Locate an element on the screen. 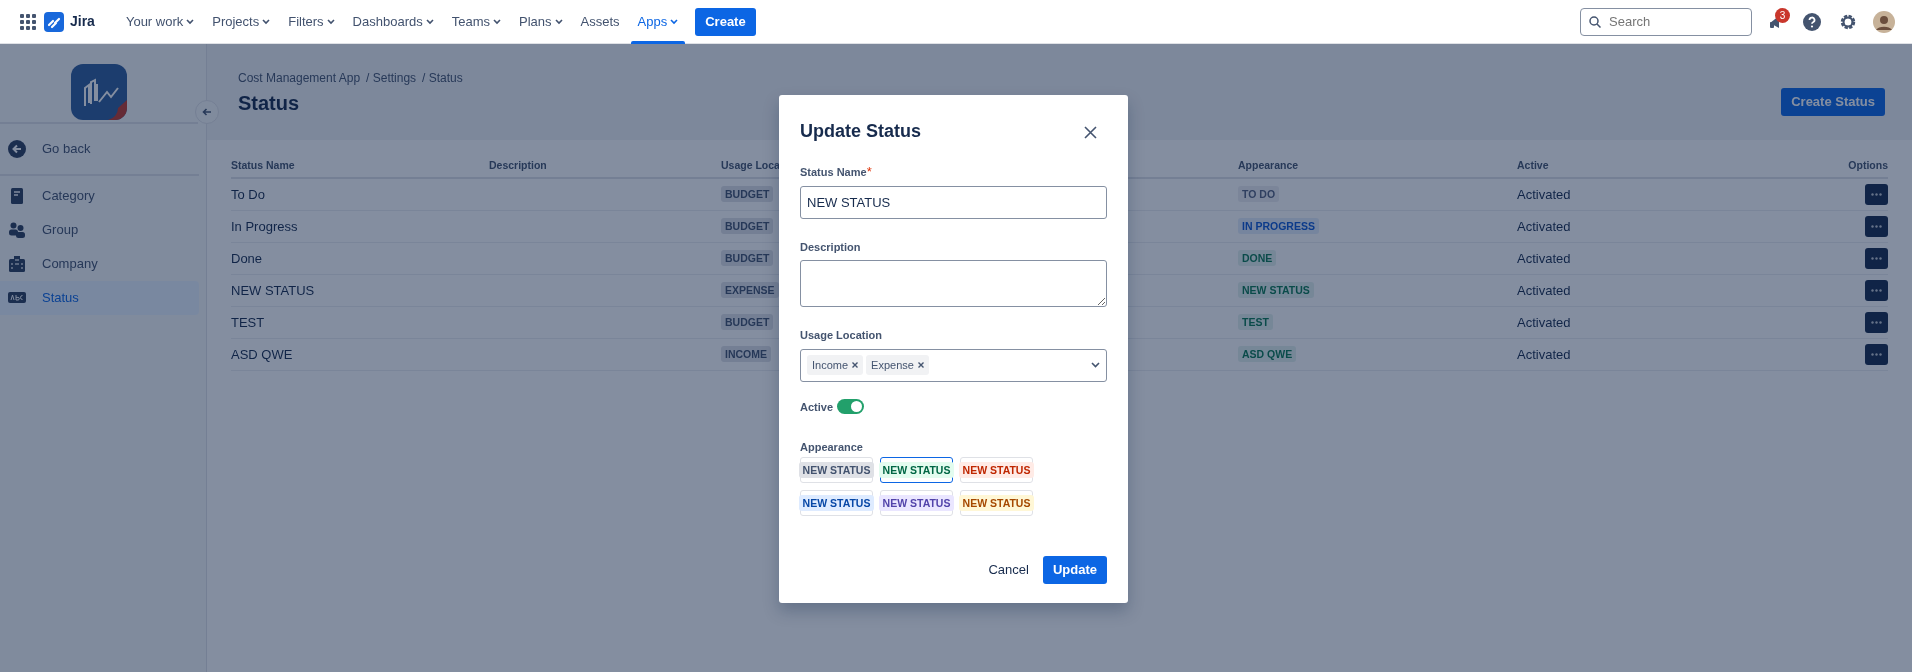 The height and width of the screenshot is (672, 1912). sidebar-item: Company is located at coordinates (99, 264).